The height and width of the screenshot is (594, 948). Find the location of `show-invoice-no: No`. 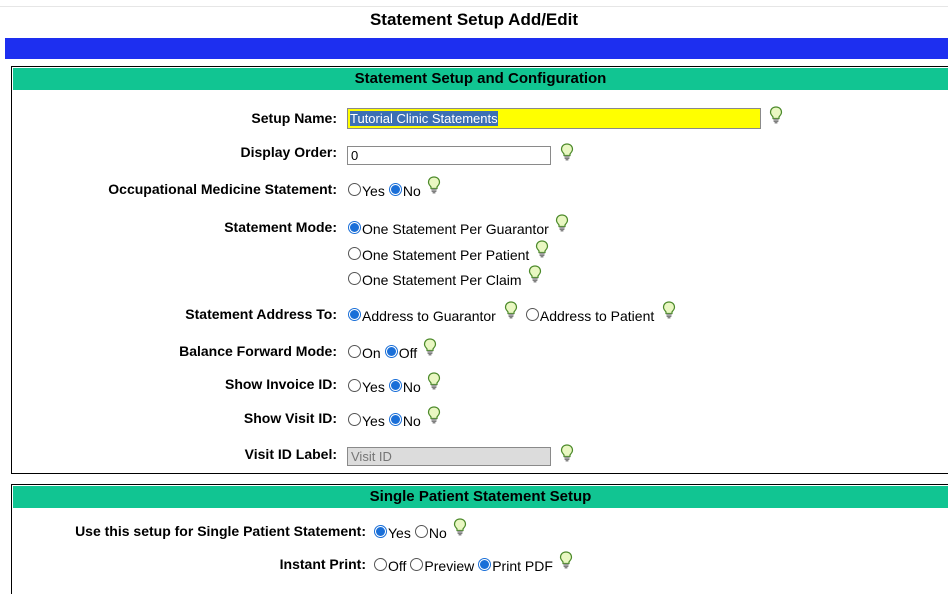

show-invoice-no: No is located at coordinates (404, 386).